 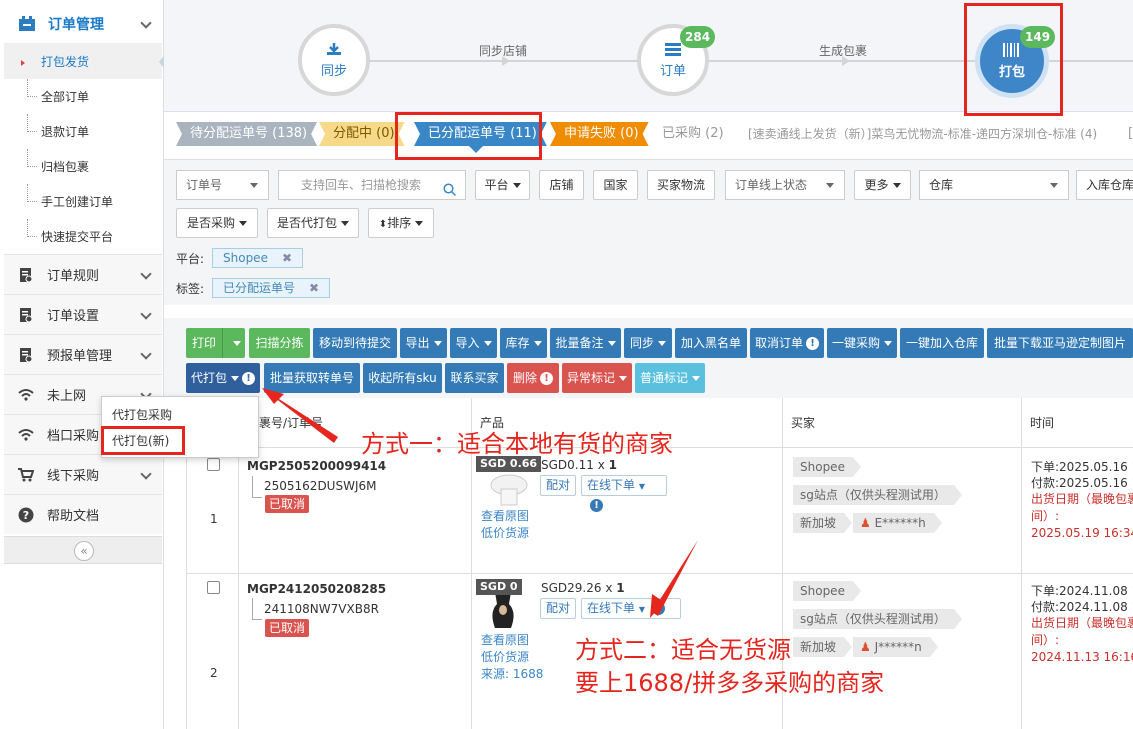 I want to click on button-label: 删除, so click(x=524, y=378).